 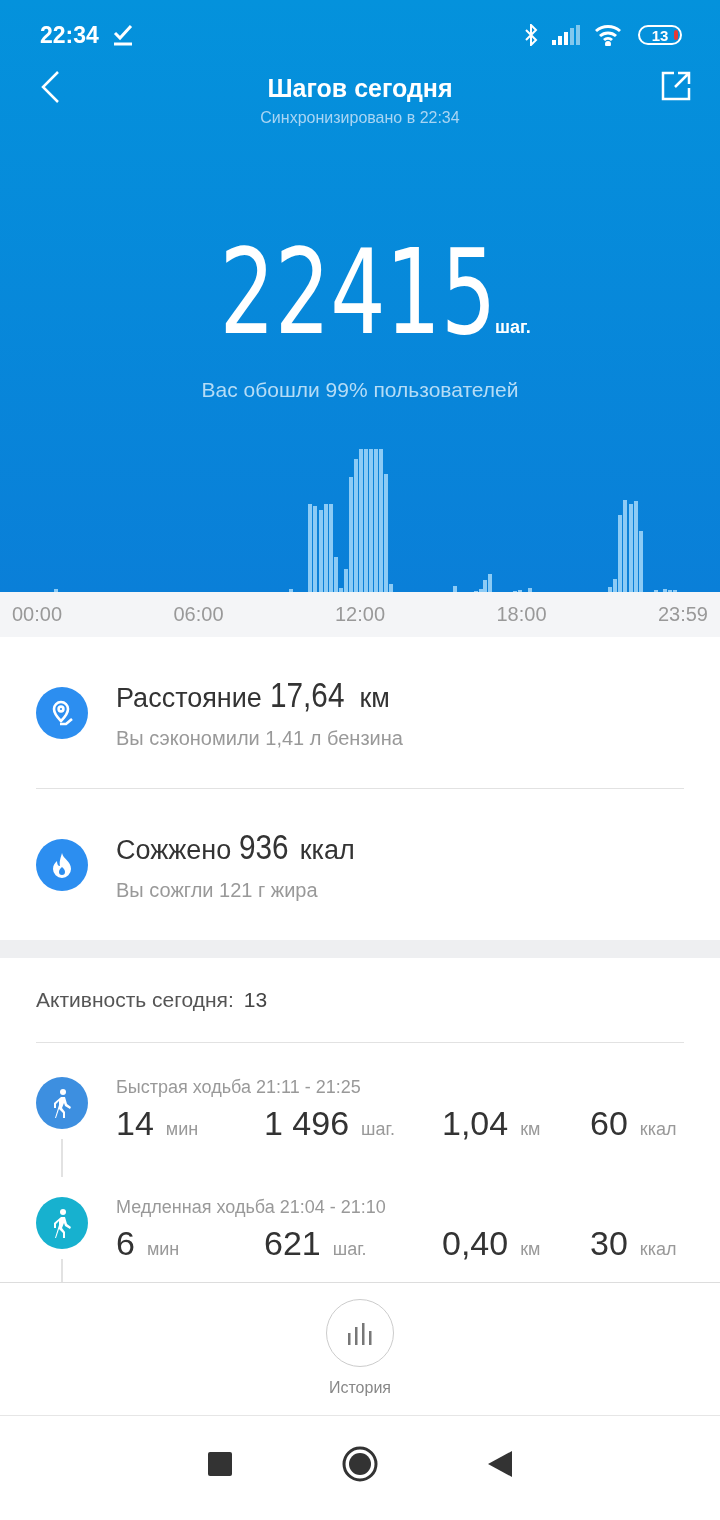 I want to click on step-unit: шаг., so click(x=512, y=327).